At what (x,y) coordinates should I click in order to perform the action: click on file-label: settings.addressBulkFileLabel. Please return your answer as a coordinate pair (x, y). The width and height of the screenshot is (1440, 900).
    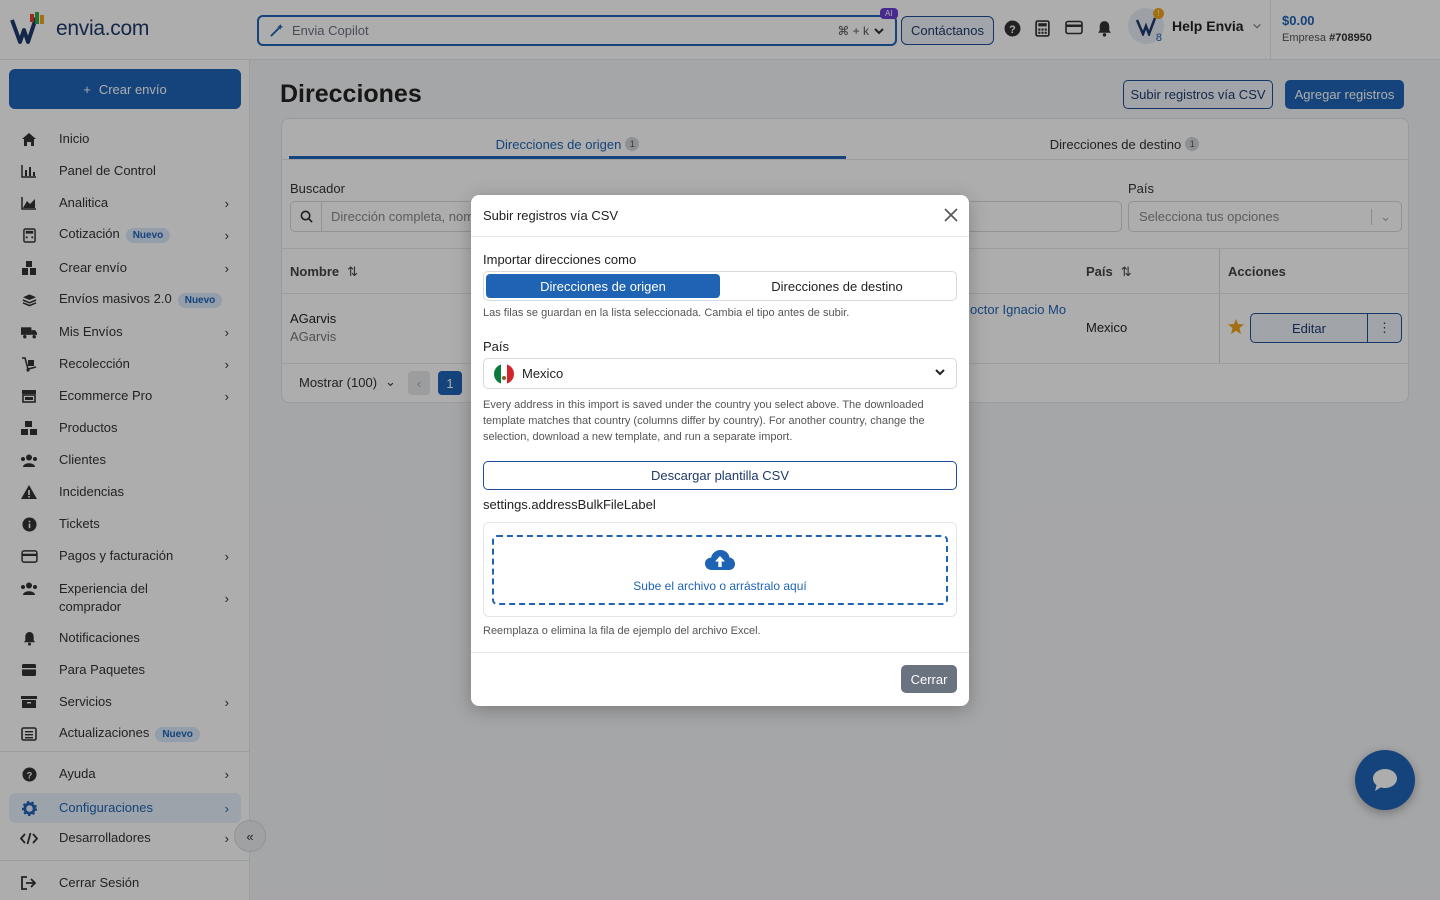
    Looking at the image, I should click on (569, 504).